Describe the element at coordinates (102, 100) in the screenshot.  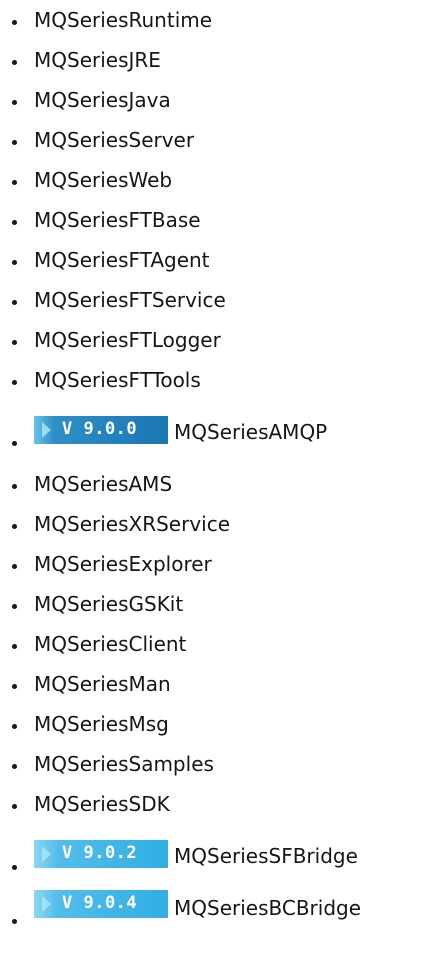
I see `package-name: MQSeriesJava` at that location.